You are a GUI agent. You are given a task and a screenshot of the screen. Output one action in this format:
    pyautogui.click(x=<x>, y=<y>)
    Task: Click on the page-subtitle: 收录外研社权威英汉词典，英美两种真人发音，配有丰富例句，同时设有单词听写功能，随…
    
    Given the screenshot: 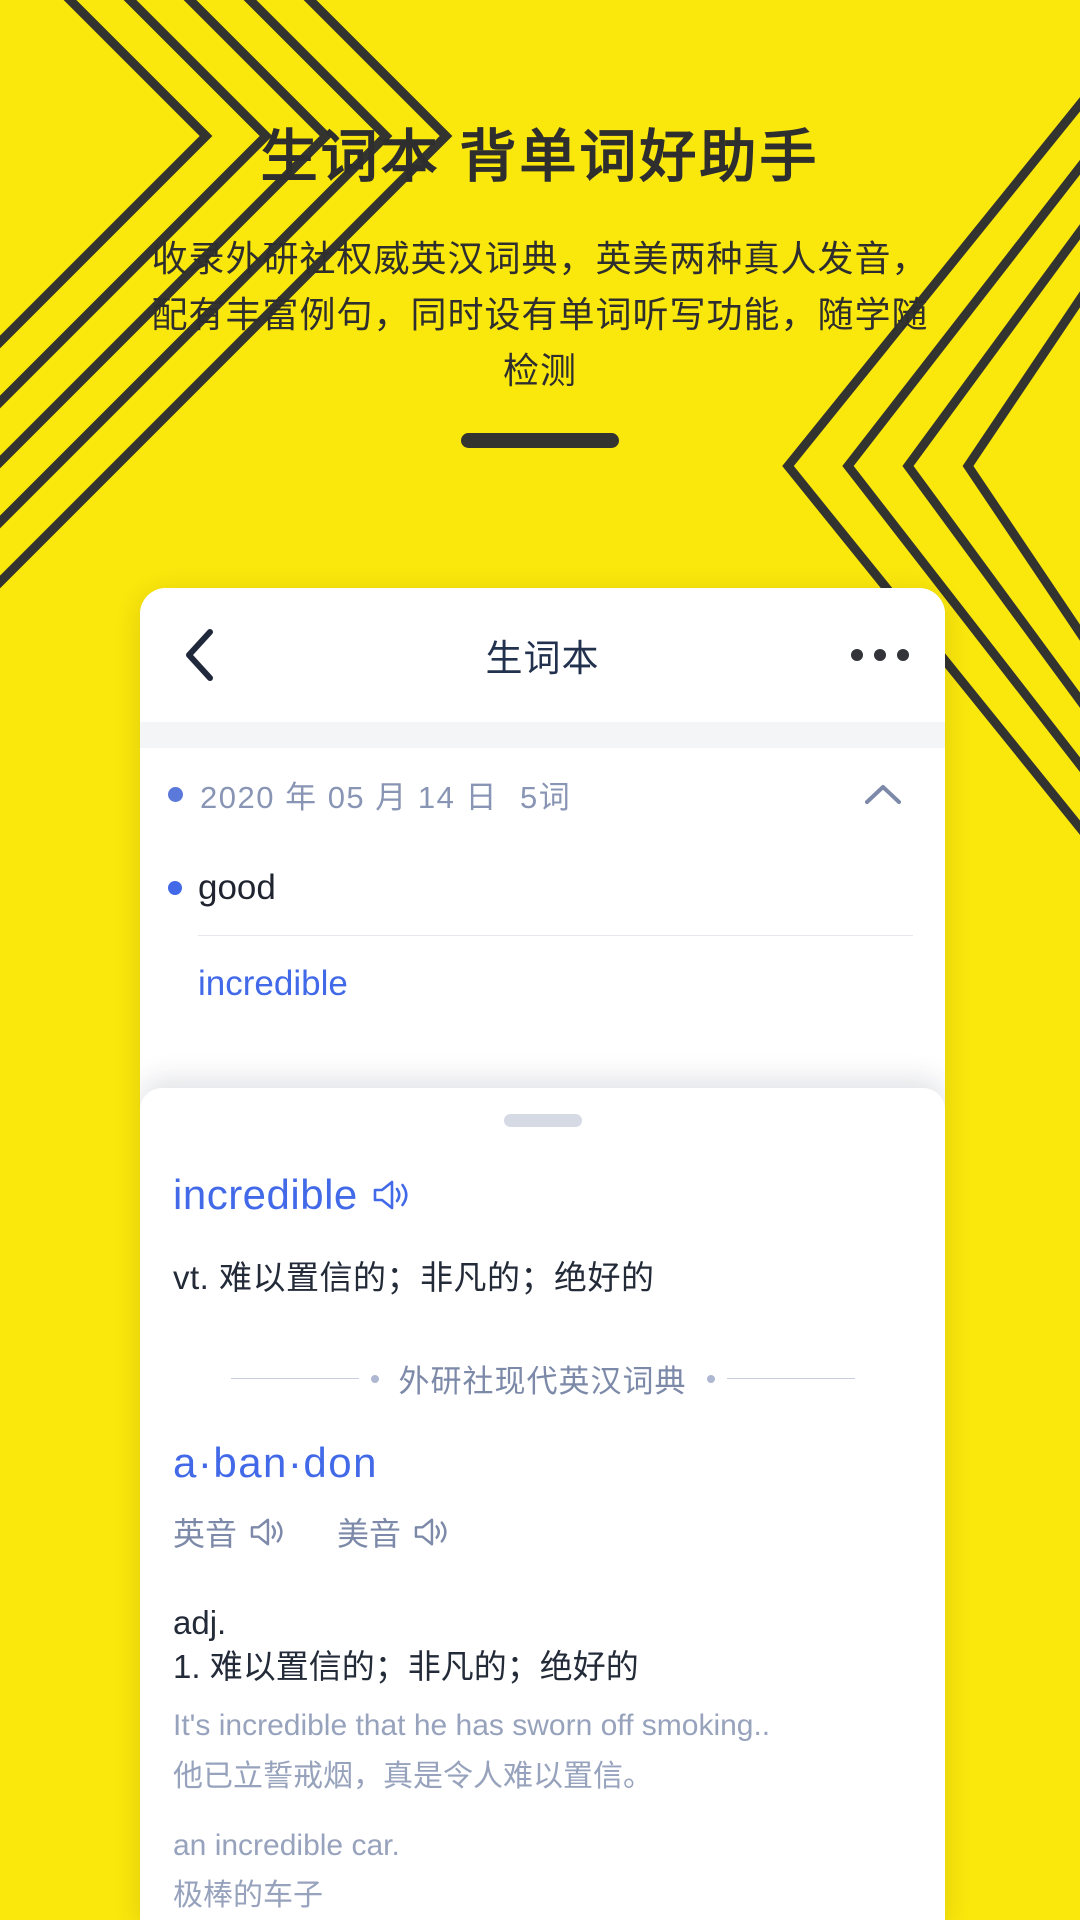 What is the action you would take?
    pyautogui.click(x=540, y=314)
    